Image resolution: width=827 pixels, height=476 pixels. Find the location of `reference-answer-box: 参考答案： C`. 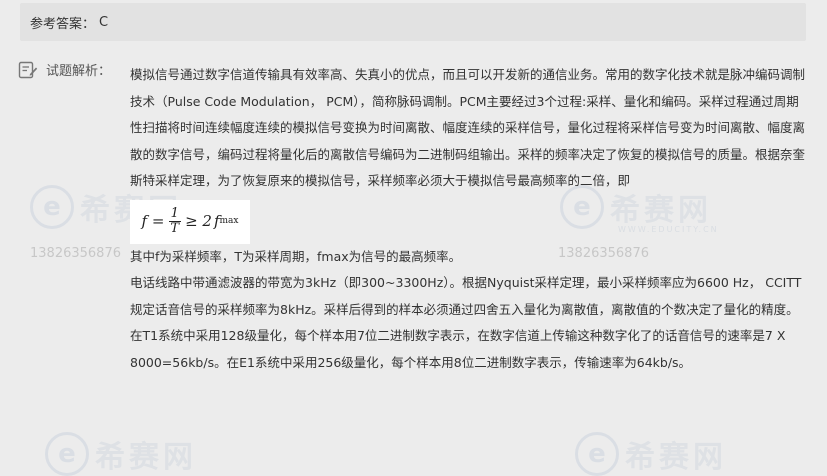

reference-answer-box: 参考答案： C is located at coordinates (413, 22).